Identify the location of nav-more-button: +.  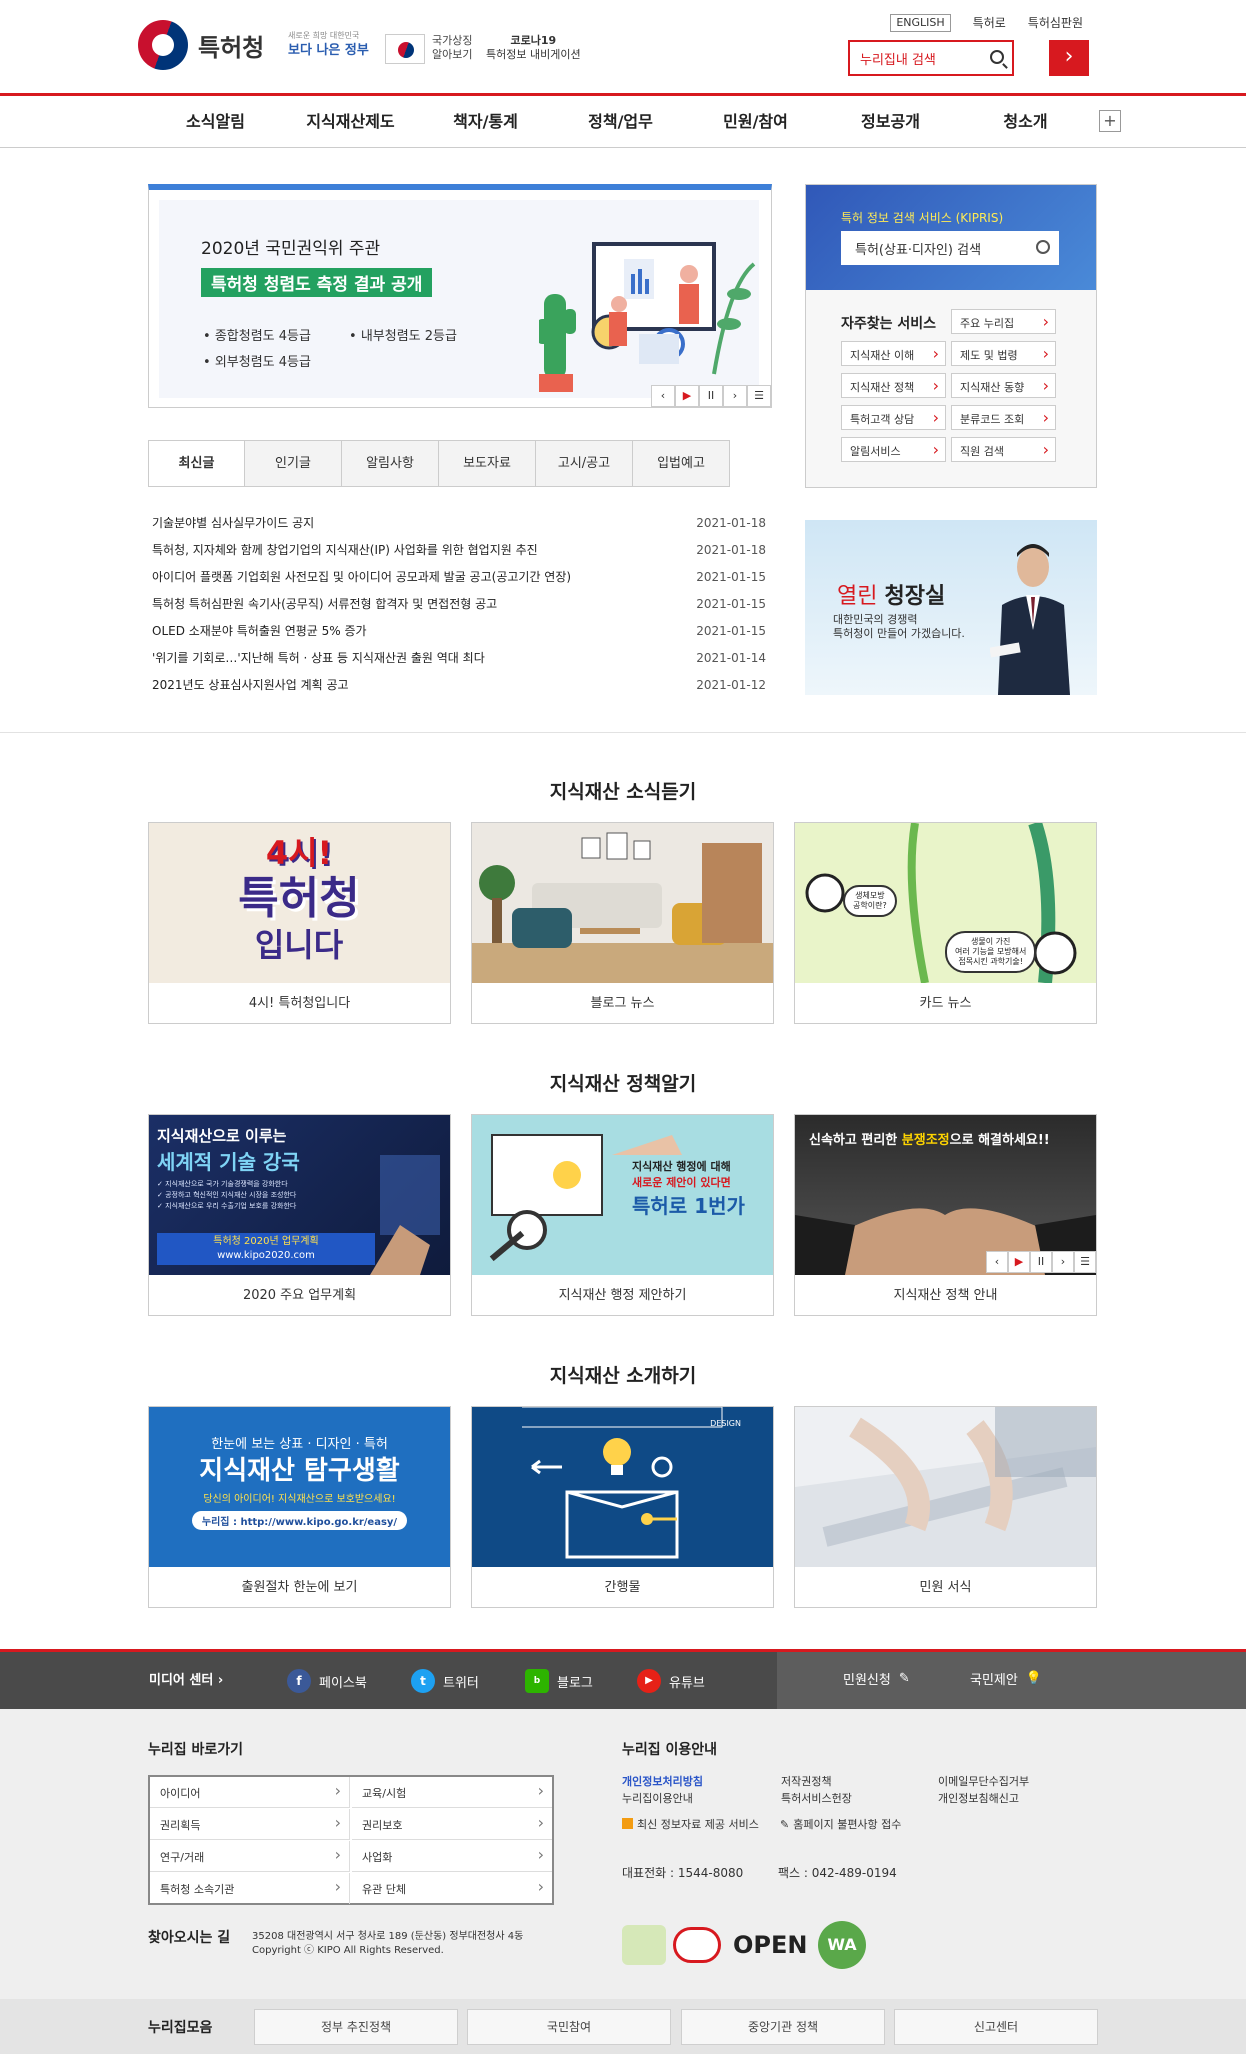
(1110, 121).